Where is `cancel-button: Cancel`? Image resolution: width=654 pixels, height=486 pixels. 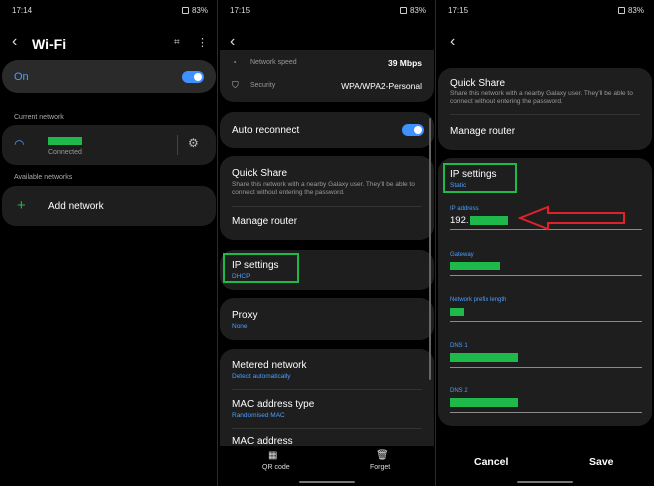 cancel-button: Cancel is located at coordinates (491, 462).